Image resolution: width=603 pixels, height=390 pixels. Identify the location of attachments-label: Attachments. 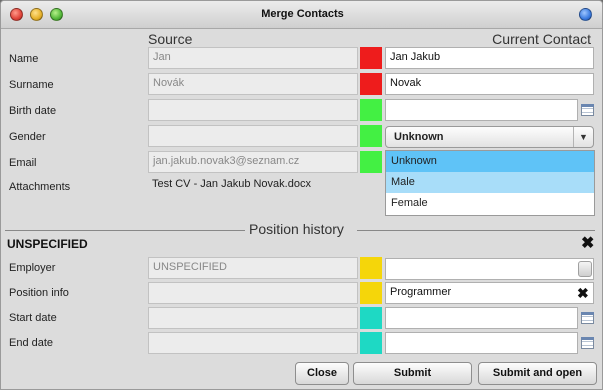
(40, 187).